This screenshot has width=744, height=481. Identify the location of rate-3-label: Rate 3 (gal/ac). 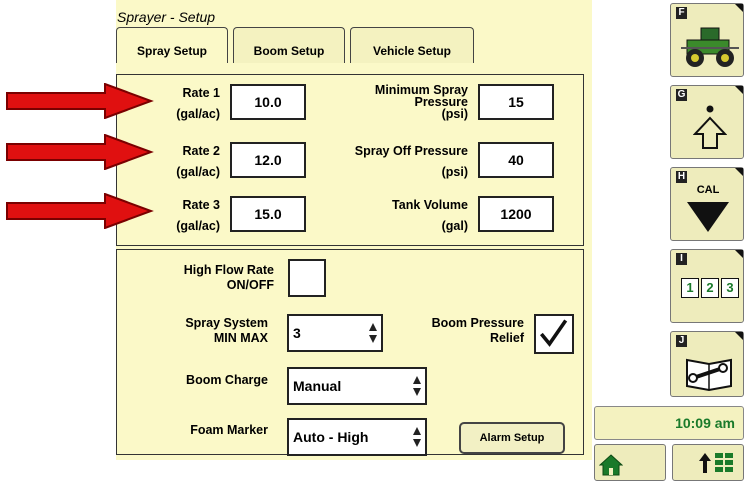
(198, 215).